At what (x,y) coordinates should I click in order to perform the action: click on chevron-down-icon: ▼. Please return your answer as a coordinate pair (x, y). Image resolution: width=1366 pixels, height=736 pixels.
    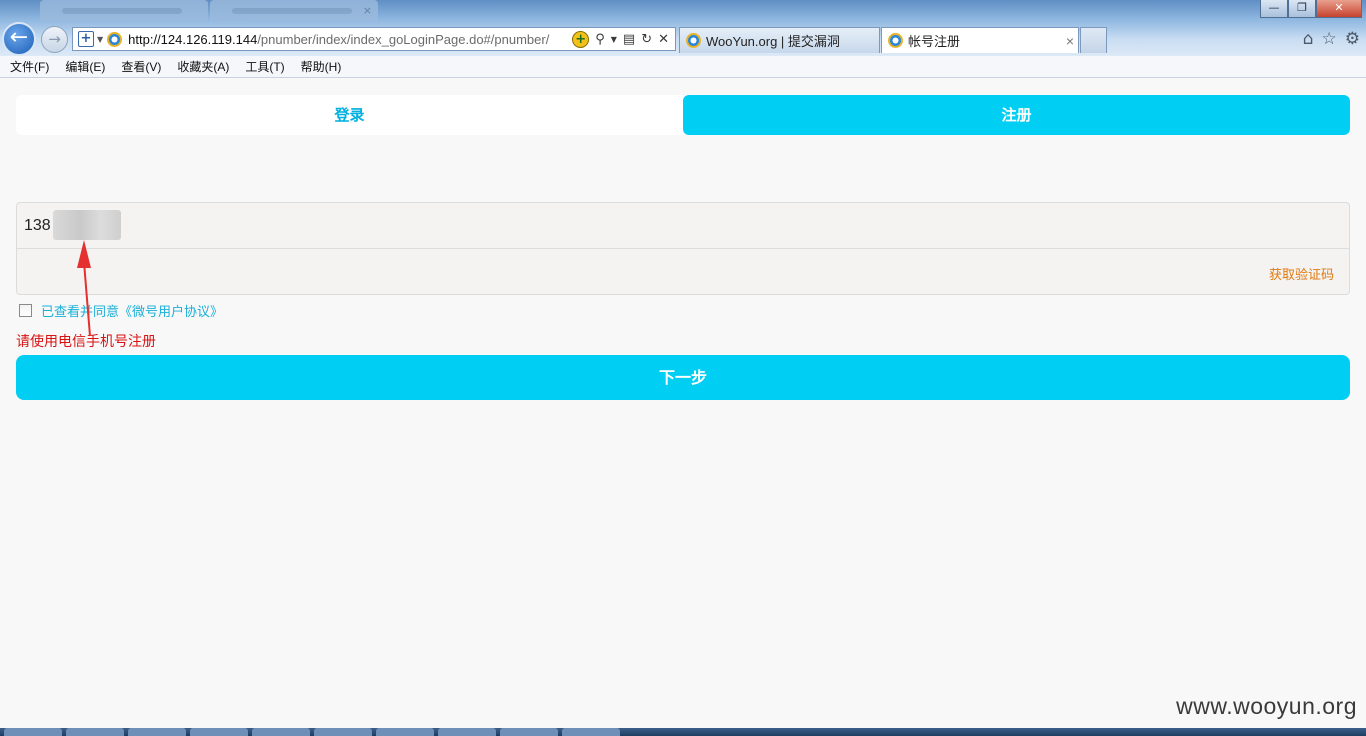
    Looking at the image, I should click on (100, 39).